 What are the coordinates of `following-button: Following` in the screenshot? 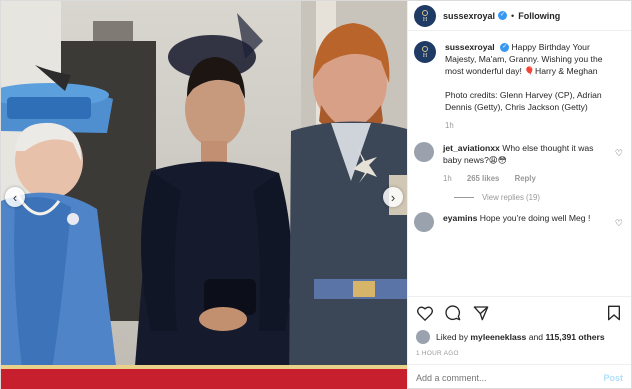 It's located at (539, 16).